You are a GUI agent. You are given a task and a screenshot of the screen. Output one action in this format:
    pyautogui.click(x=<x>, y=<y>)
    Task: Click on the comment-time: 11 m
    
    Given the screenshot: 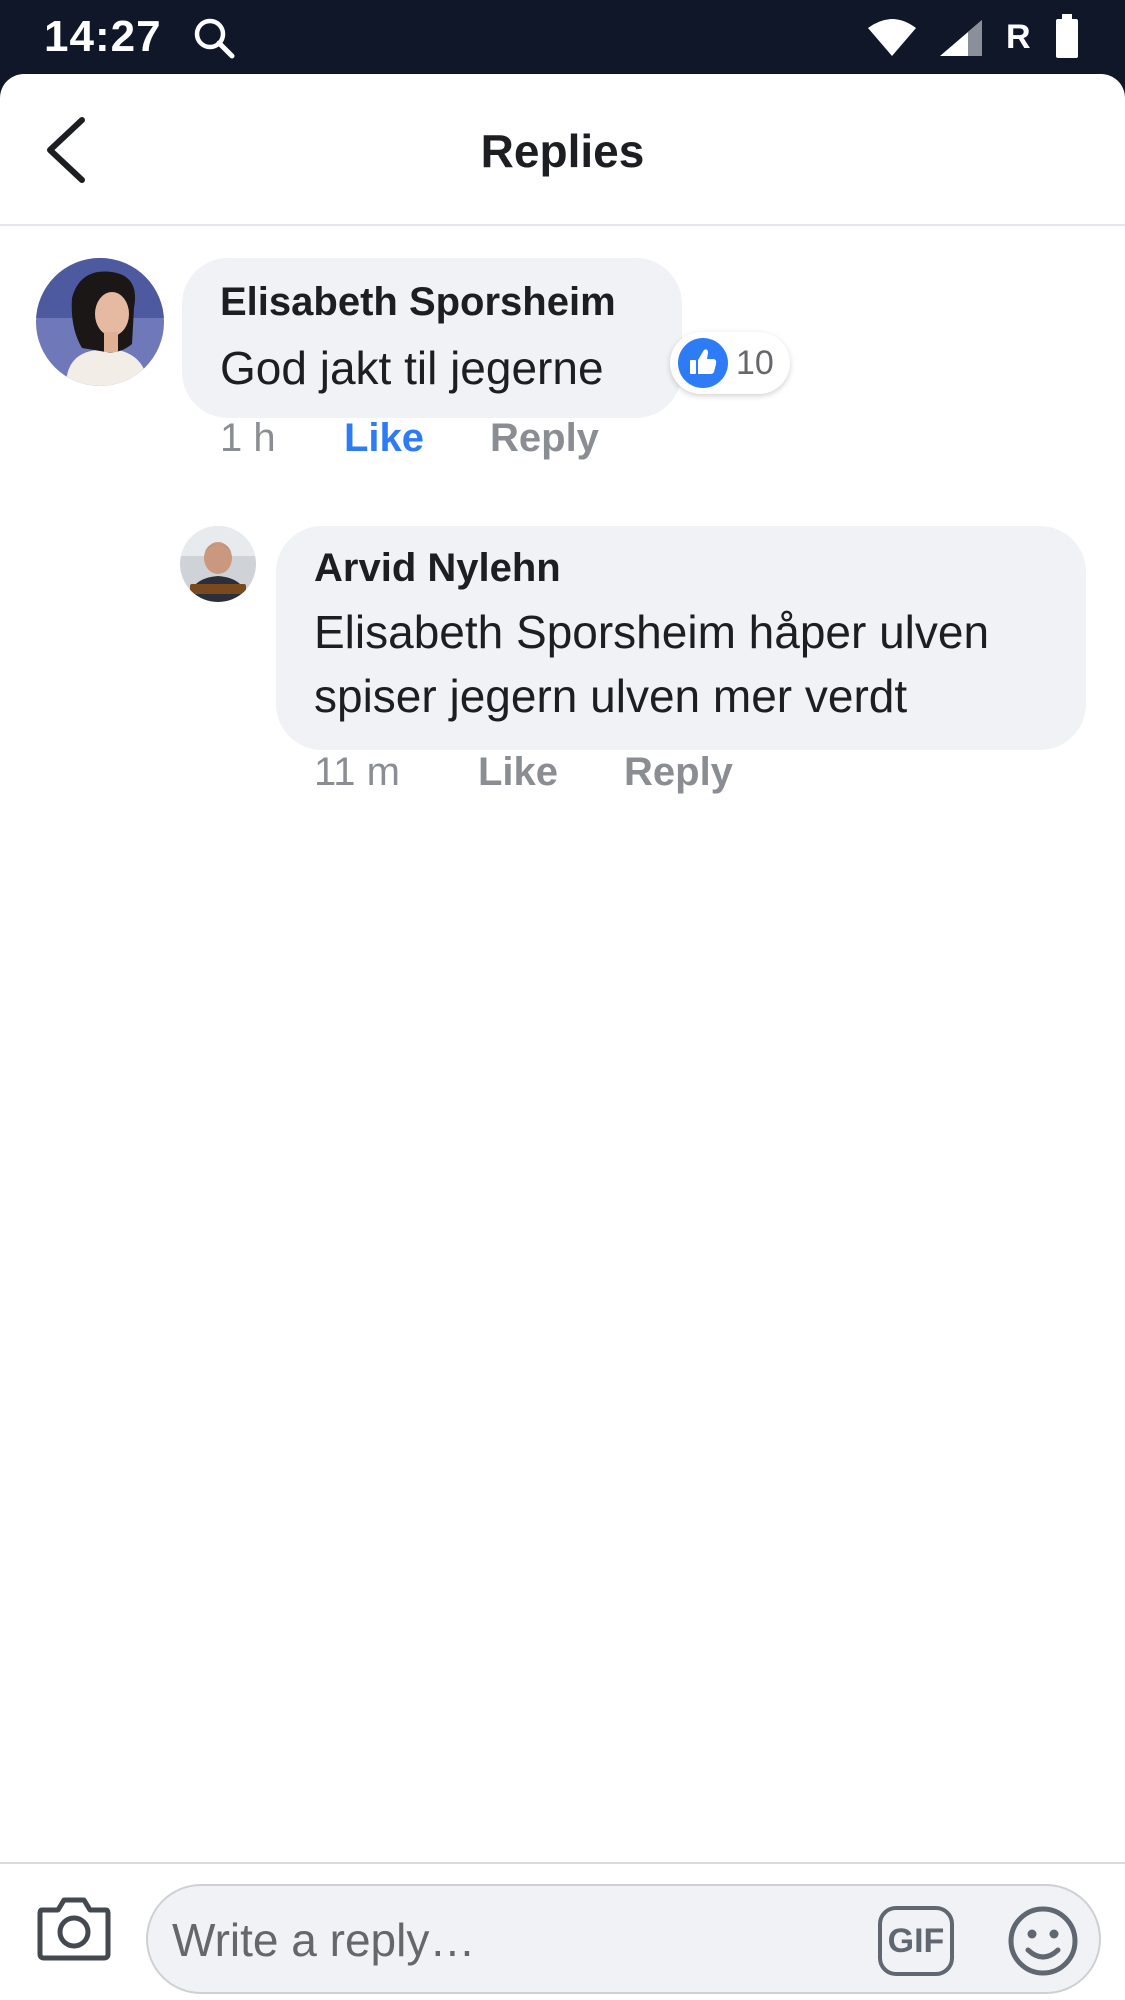 What is the action you would take?
    pyautogui.click(x=357, y=772)
    